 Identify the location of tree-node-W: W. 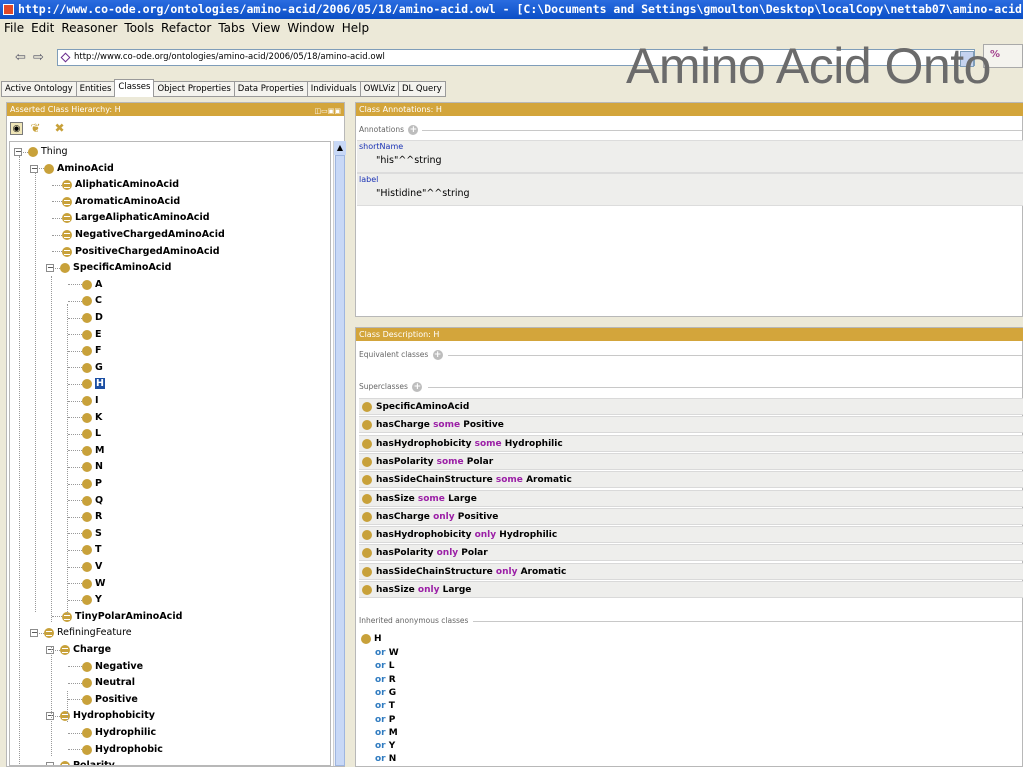
(83, 584).